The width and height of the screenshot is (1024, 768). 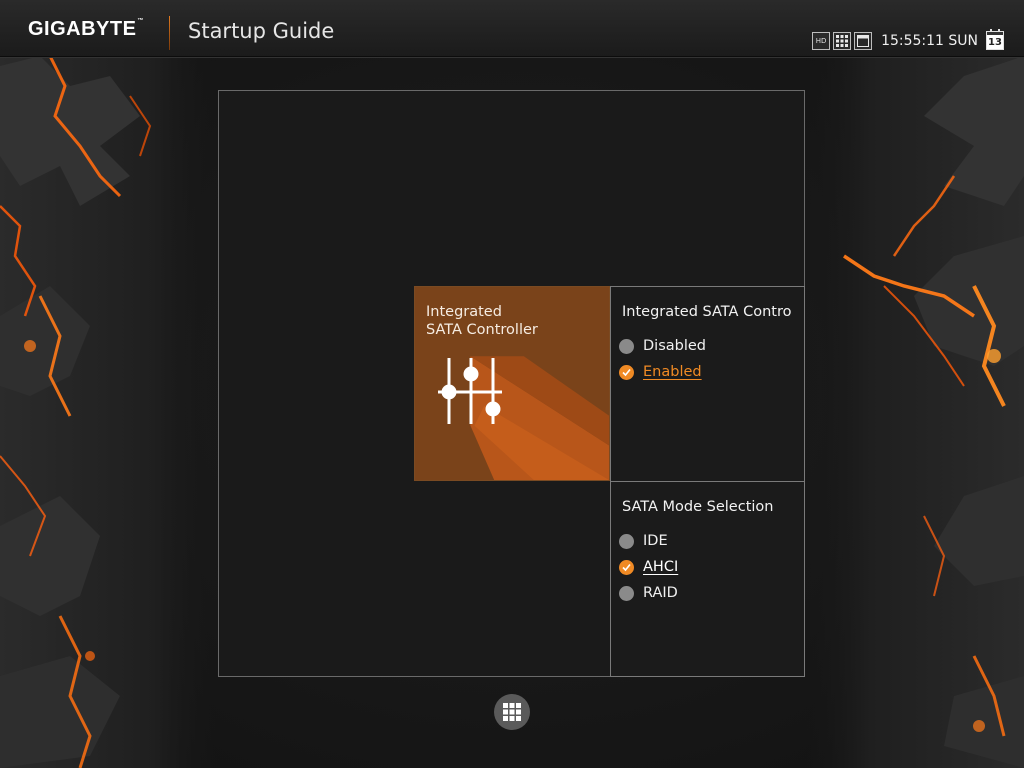 I want to click on apps-menu-button, so click(x=512, y=712).